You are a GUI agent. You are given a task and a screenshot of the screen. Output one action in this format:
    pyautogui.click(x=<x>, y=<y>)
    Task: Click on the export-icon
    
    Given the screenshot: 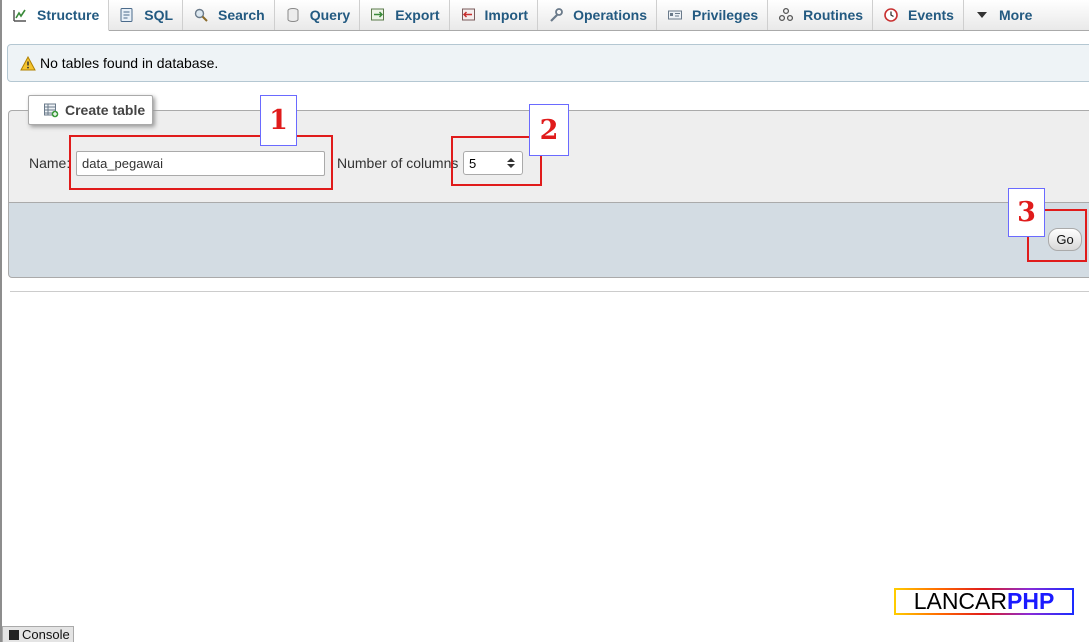 What is the action you would take?
    pyautogui.click(x=378, y=15)
    